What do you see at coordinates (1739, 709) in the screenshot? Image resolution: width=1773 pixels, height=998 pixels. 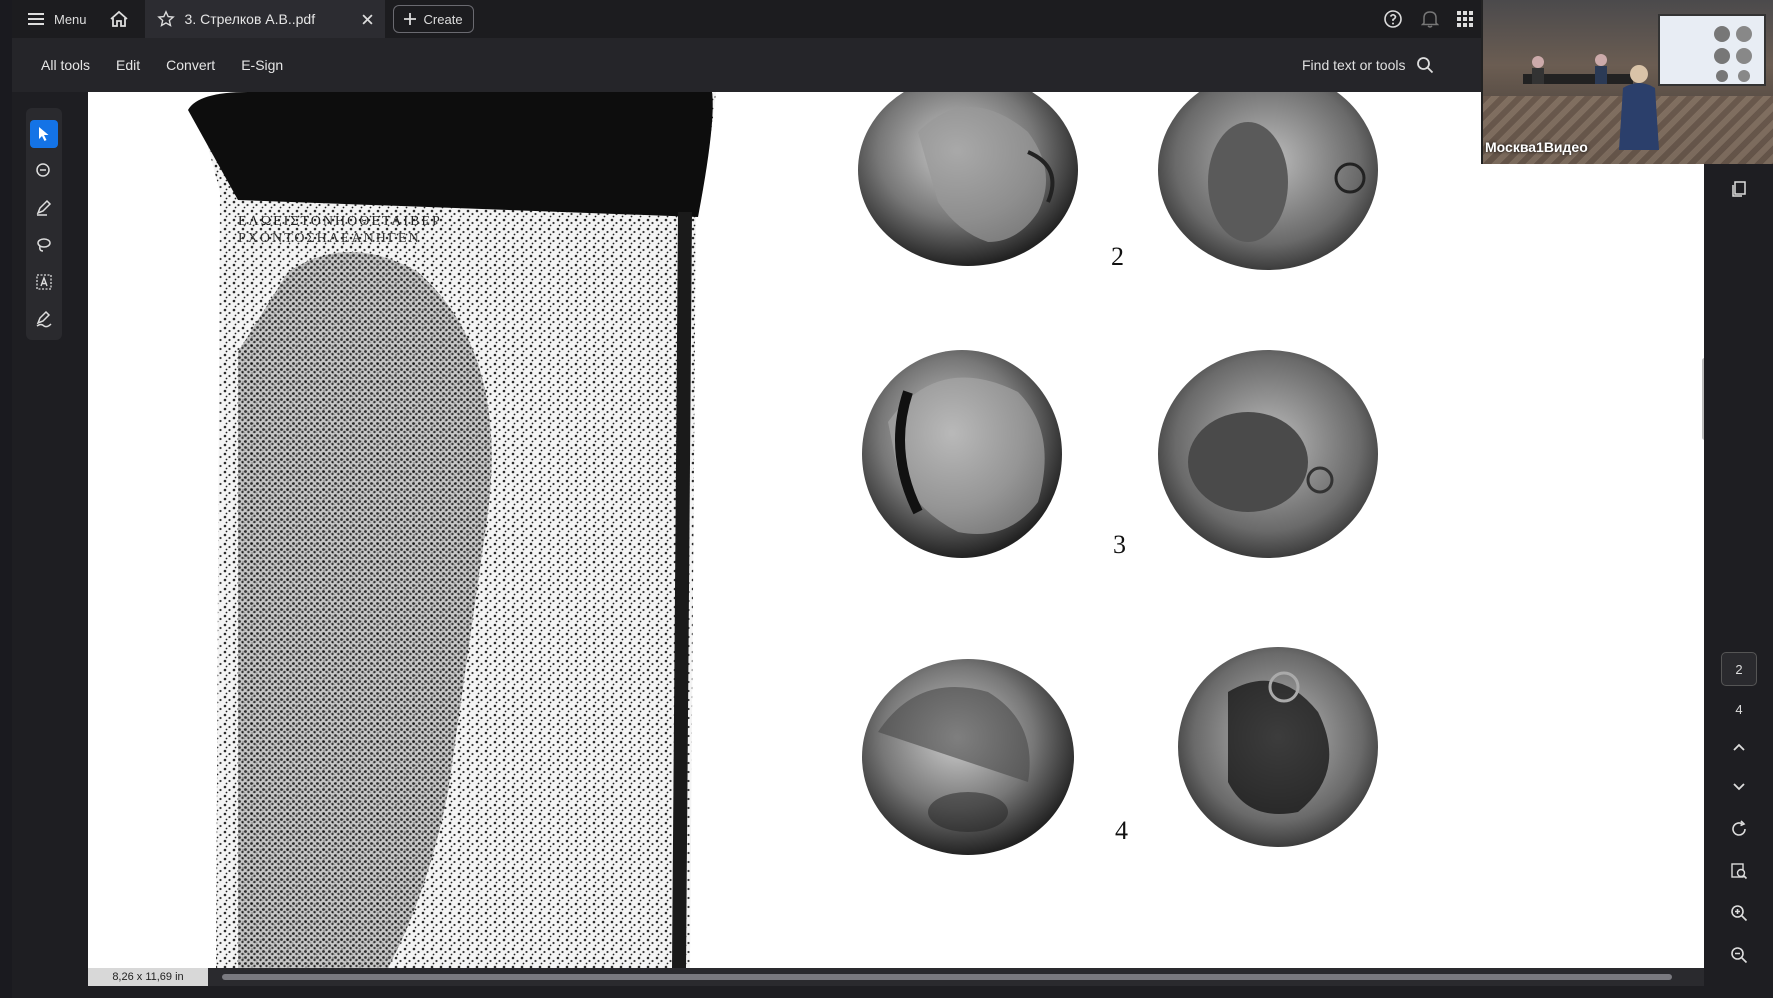 I see `next-page-number: 4` at bounding box center [1739, 709].